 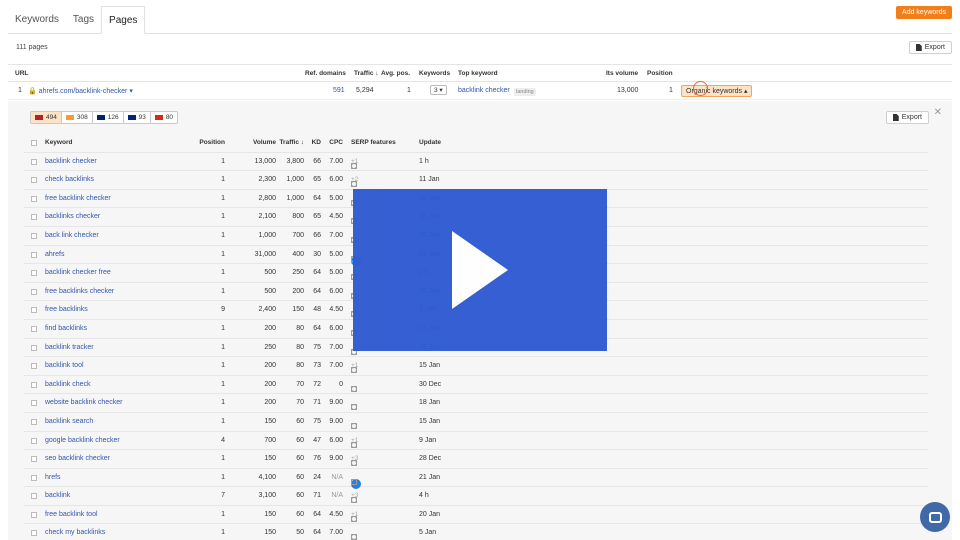 I want to click on keyword-link: ahrefs, so click(x=54, y=254).